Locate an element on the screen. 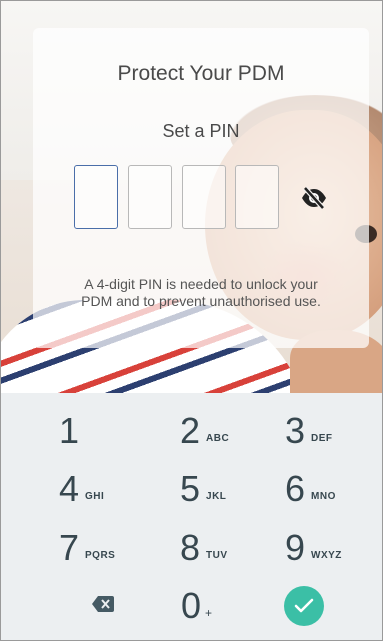 The width and height of the screenshot is (383, 641). dialog-title: Protect Your PDM is located at coordinates (201, 73).